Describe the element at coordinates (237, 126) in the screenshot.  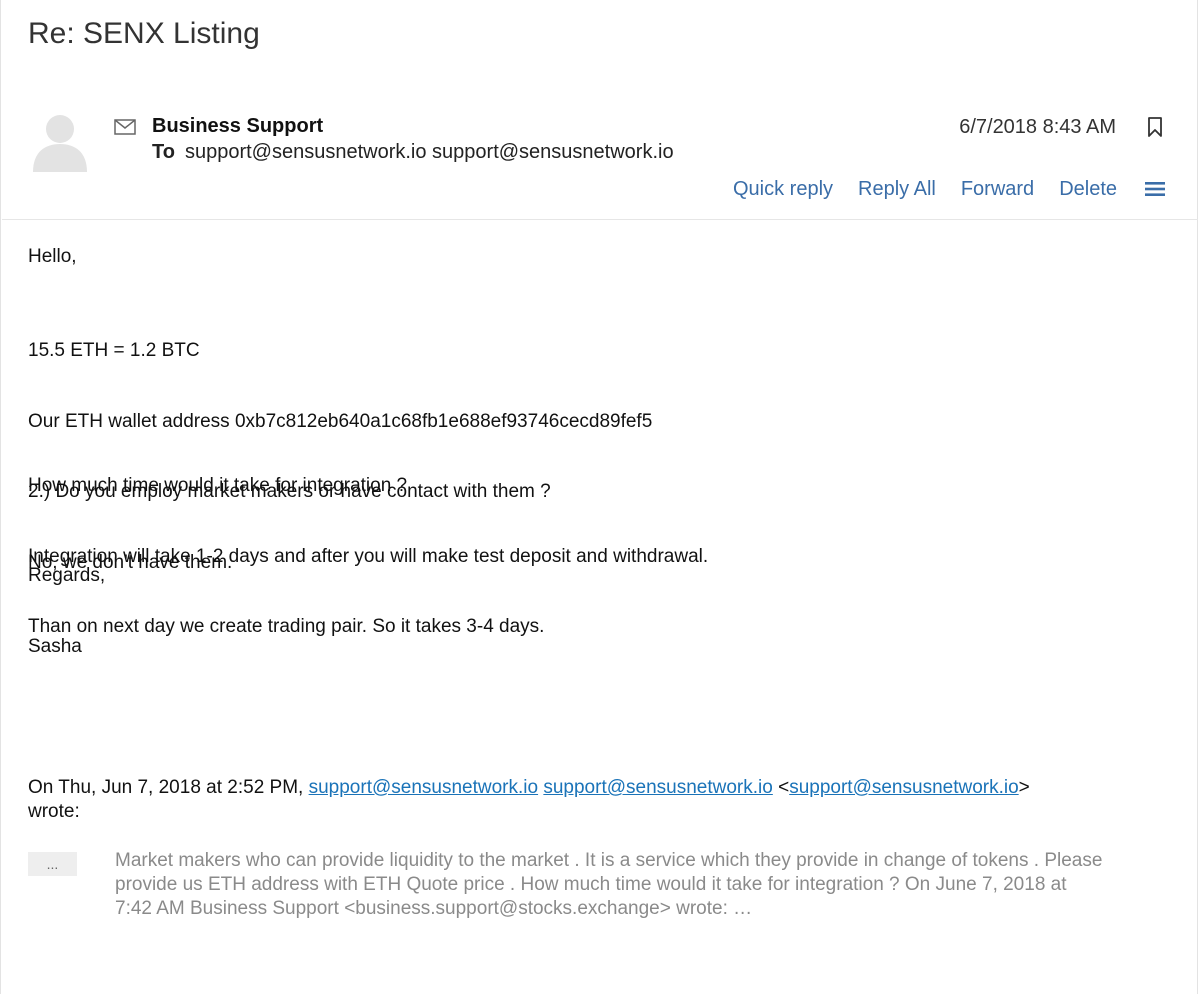
I see `sender-name: Business Support` at that location.